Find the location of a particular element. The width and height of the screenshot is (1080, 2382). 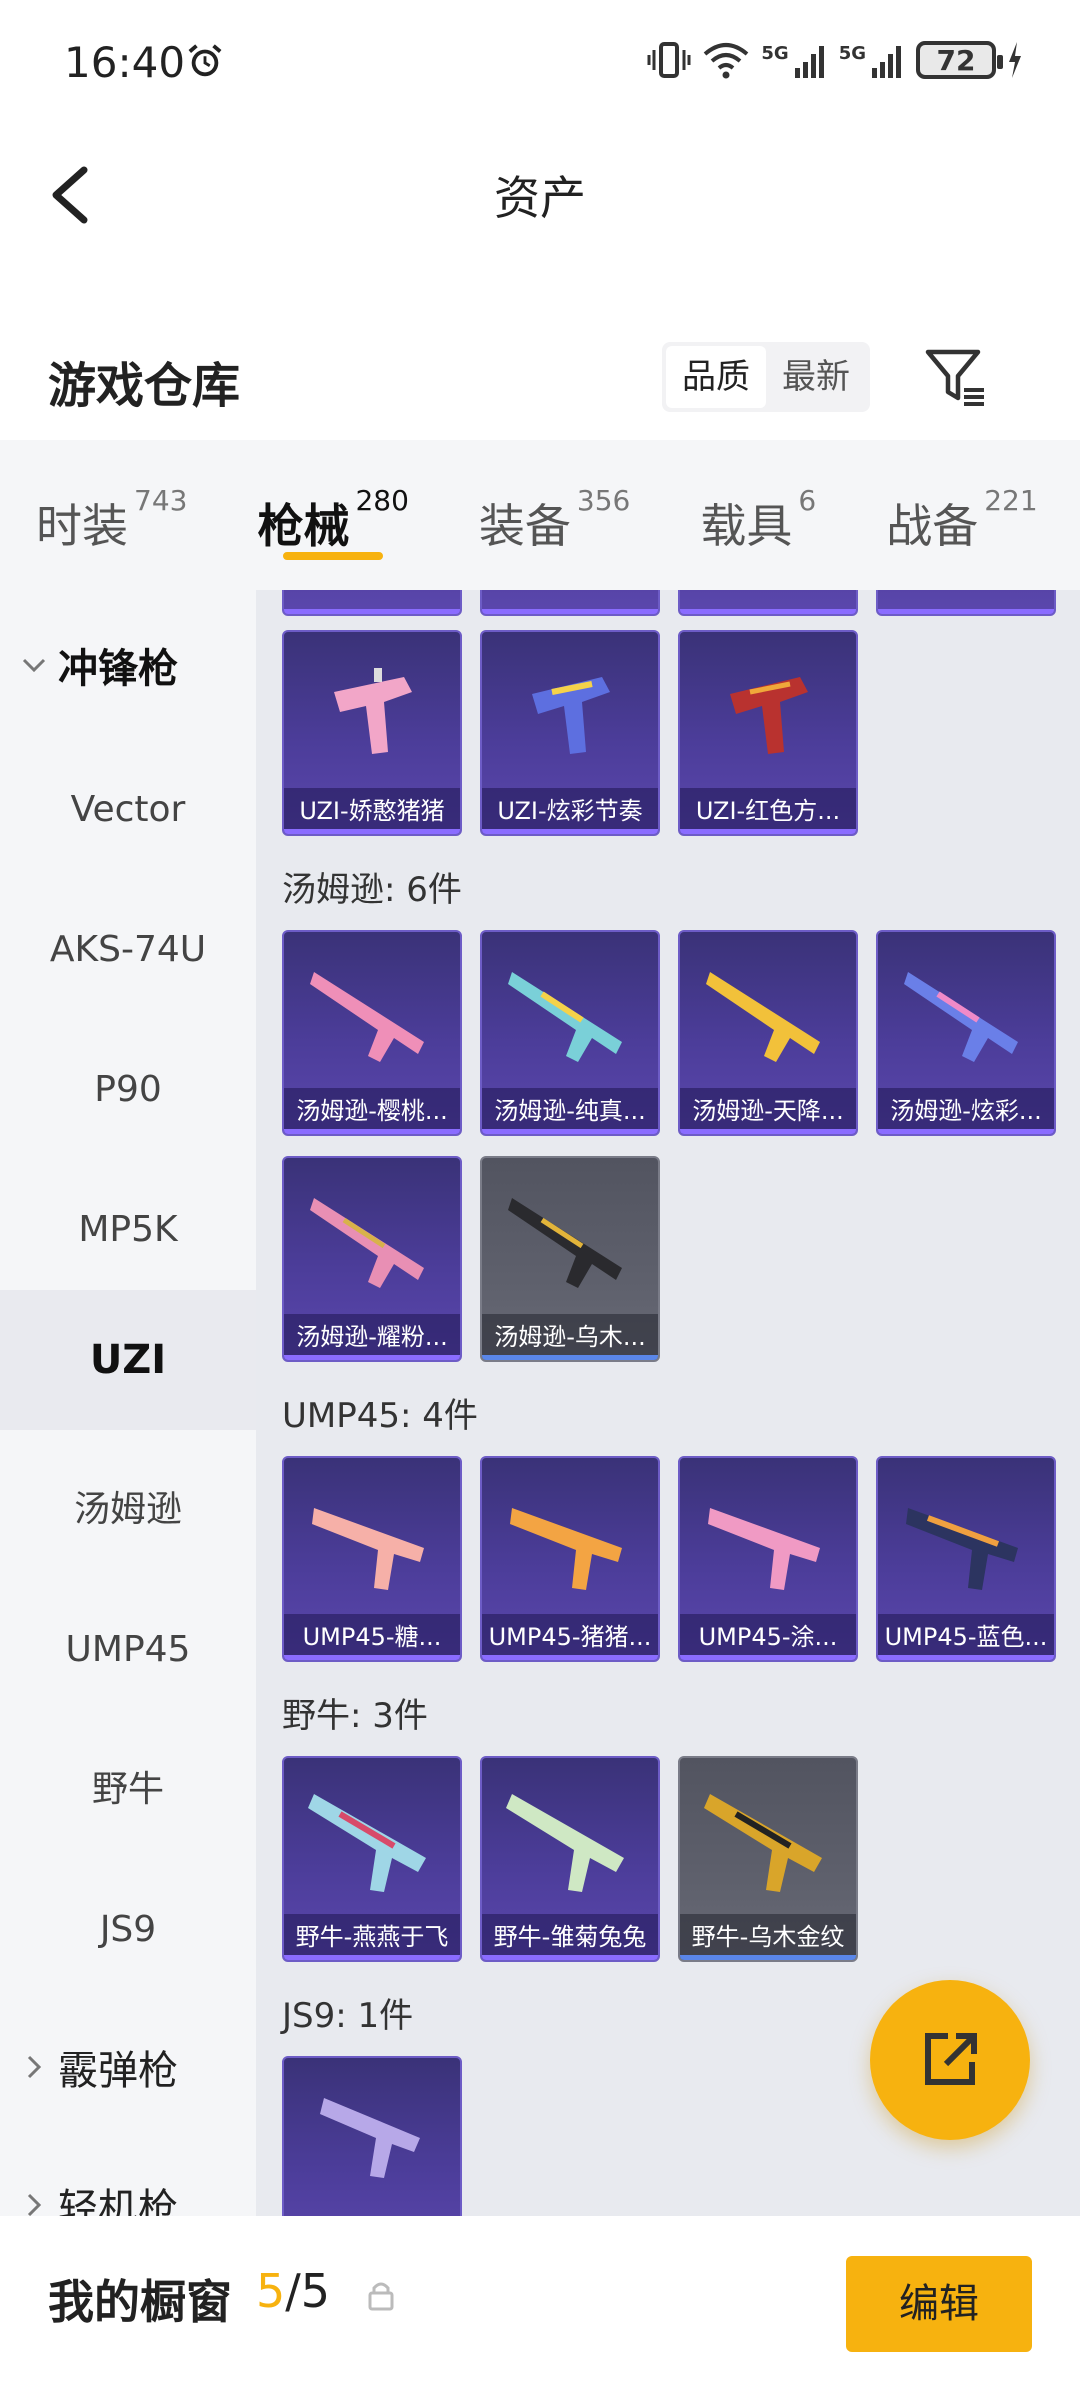

showcase-current: 5 is located at coordinates (271, 2291).